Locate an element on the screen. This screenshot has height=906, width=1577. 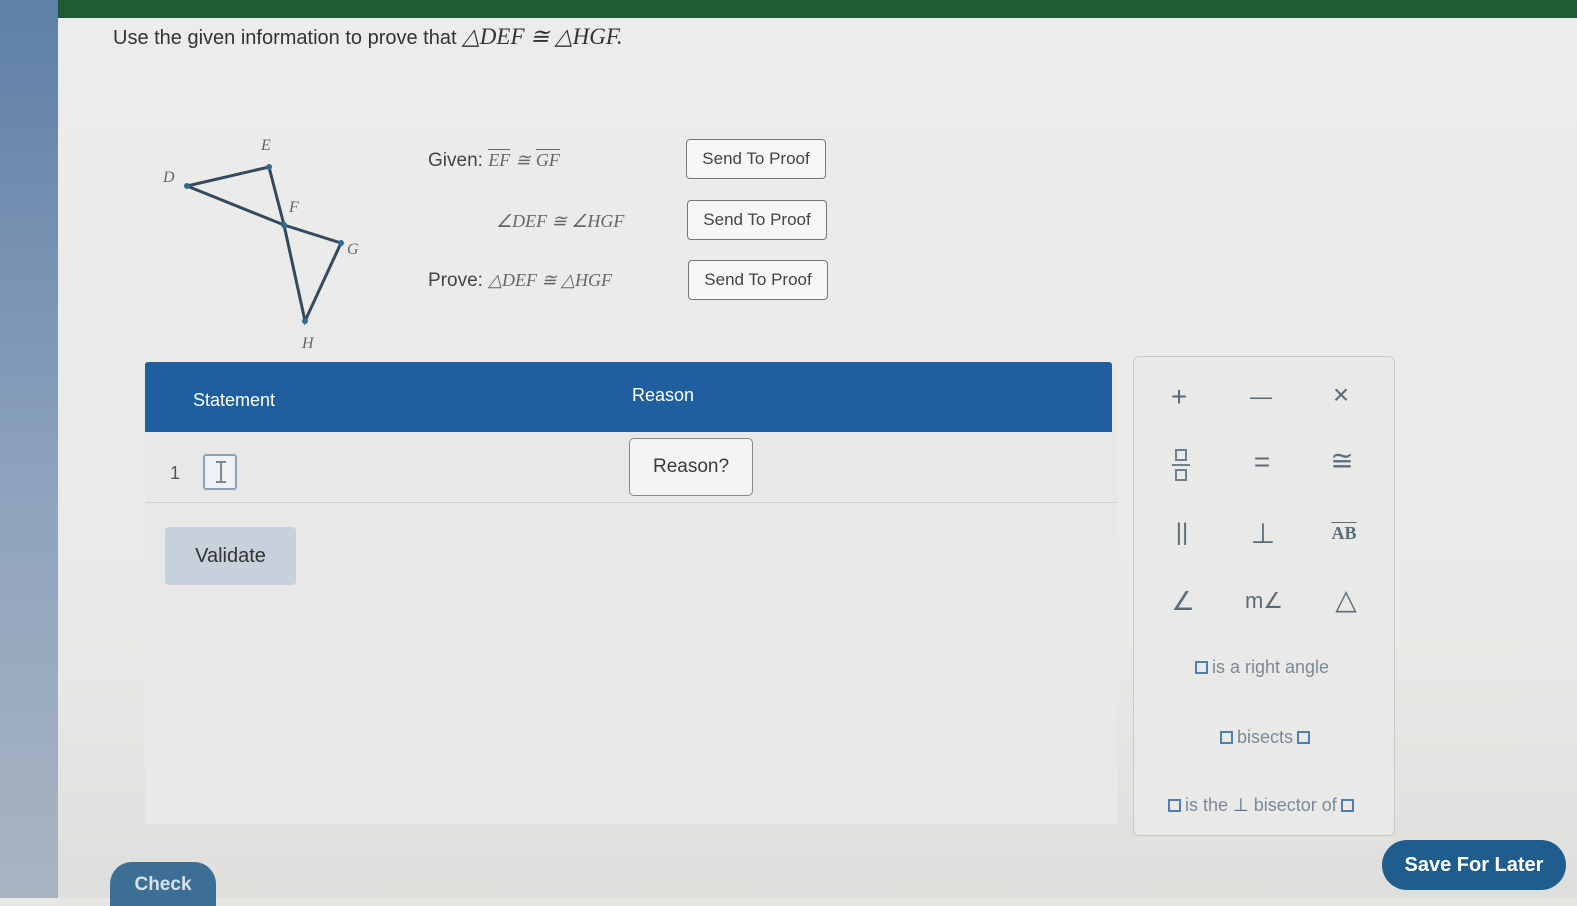
given-1-row: Given: EF ≅ GF is located at coordinates (494, 161).